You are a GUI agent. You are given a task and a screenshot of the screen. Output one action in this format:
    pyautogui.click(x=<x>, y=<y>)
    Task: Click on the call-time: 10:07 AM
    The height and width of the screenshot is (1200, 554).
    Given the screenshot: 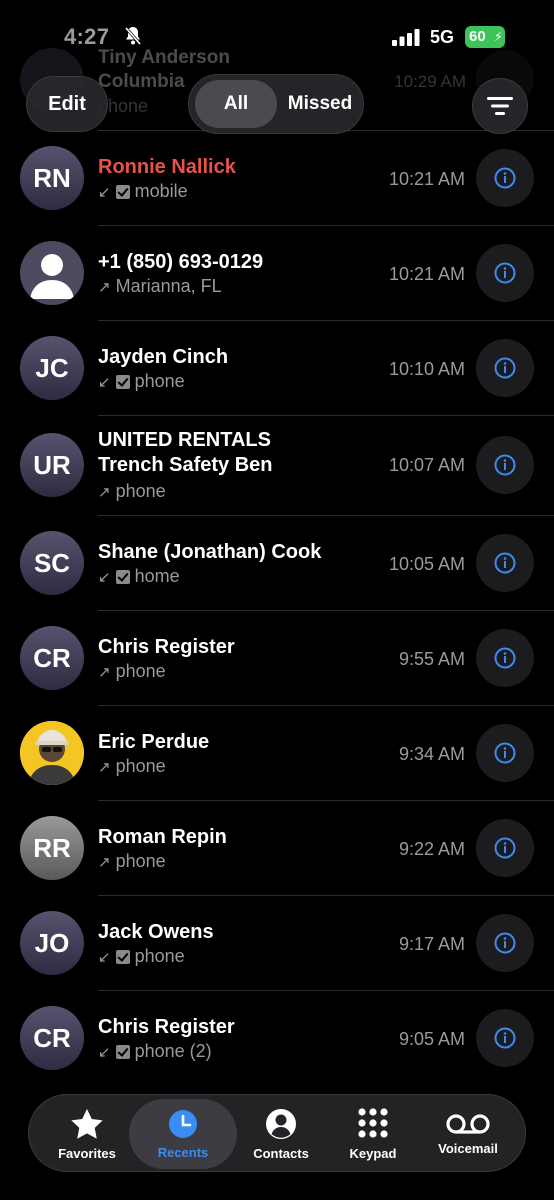 What is the action you would take?
    pyautogui.click(x=426, y=465)
    